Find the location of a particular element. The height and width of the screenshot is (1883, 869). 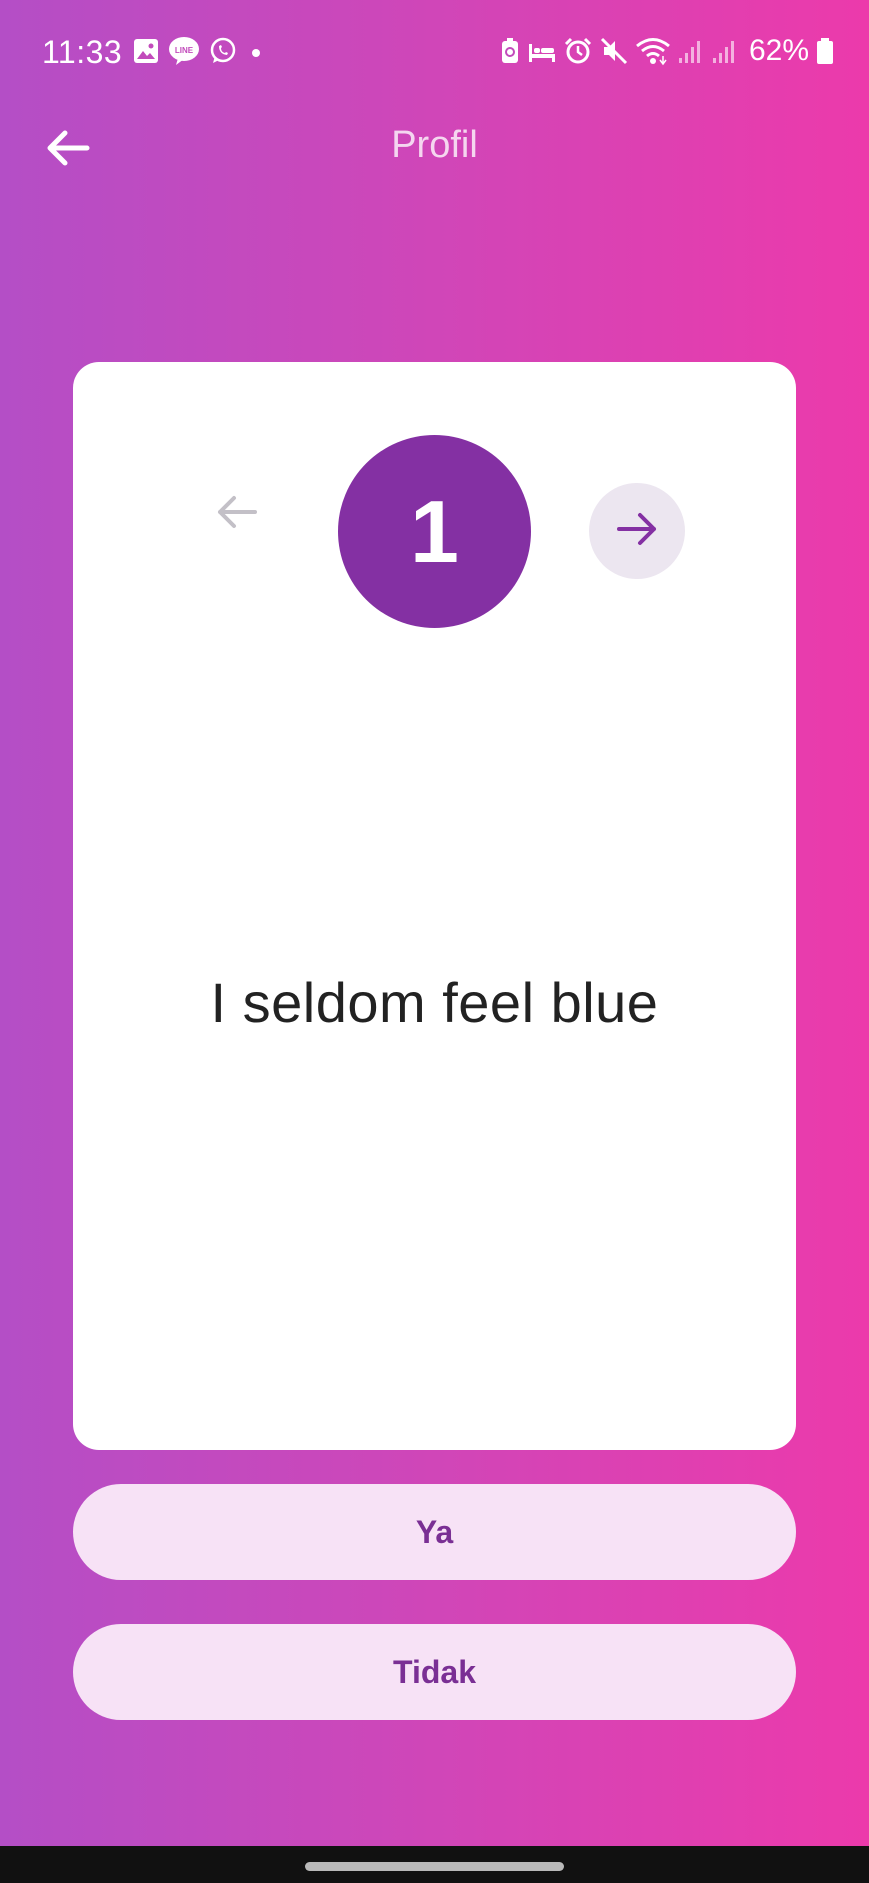

arrow-right-icon is located at coordinates (637, 531).